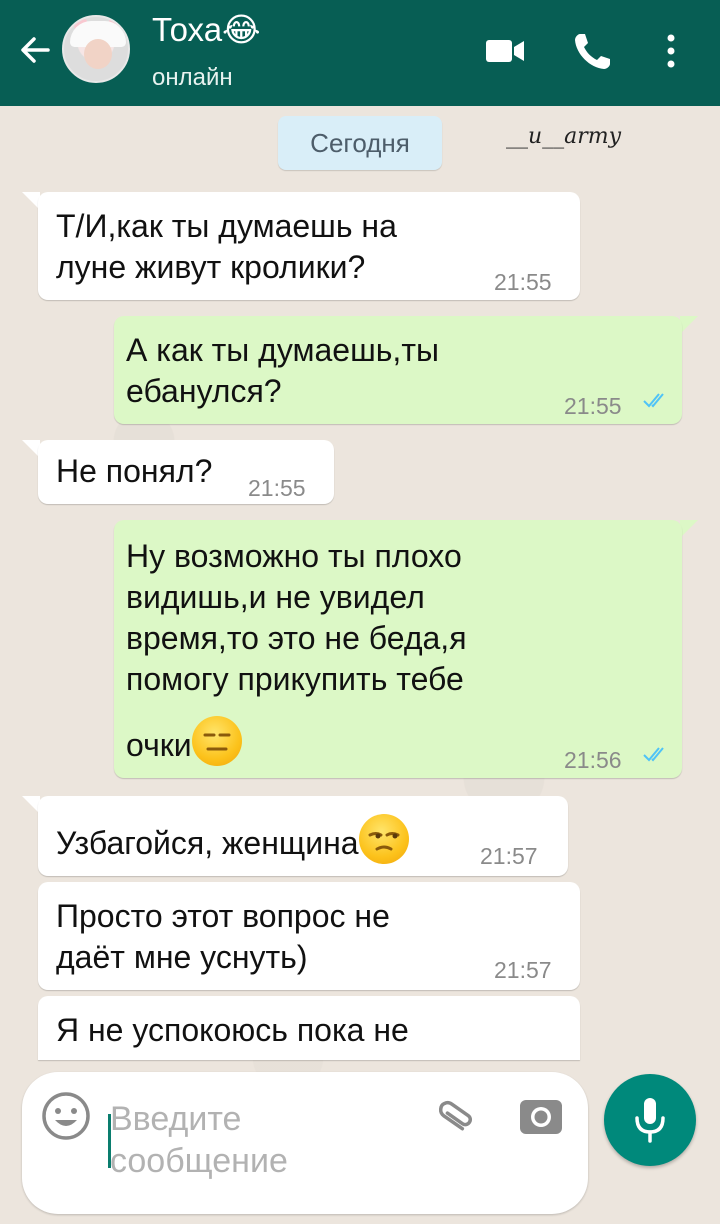 The height and width of the screenshot is (1224, 720). I want to click on message-bubble-incoming: Не понял? 21:55, so click(186, 472).